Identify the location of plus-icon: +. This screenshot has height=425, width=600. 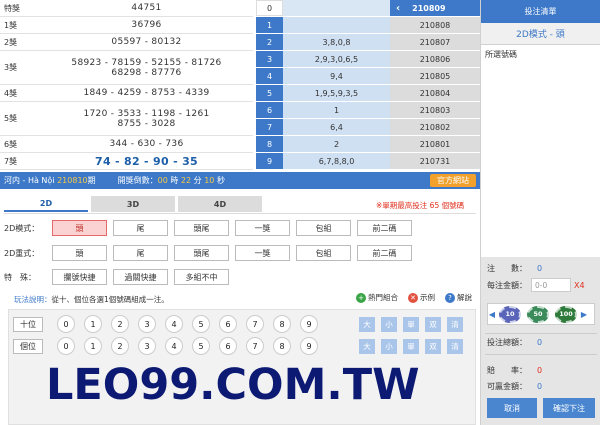
(361, 297).